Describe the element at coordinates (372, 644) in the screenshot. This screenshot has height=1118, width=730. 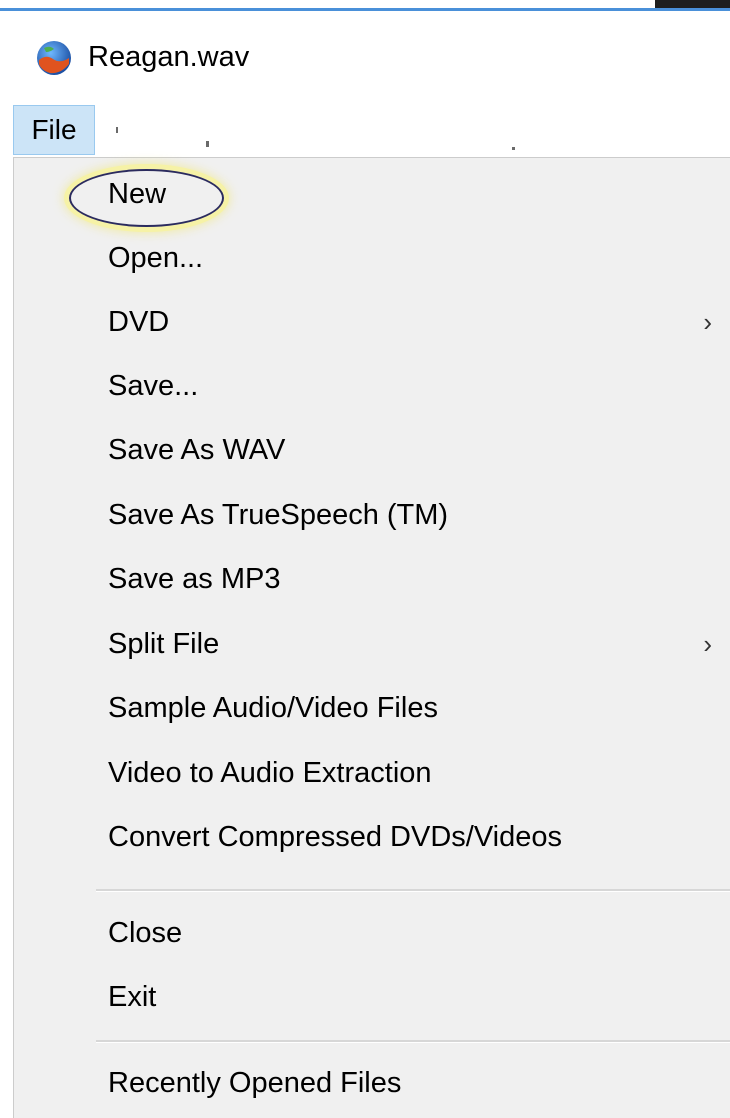
I see `menu-item-split-file: Split File ›` at that location.